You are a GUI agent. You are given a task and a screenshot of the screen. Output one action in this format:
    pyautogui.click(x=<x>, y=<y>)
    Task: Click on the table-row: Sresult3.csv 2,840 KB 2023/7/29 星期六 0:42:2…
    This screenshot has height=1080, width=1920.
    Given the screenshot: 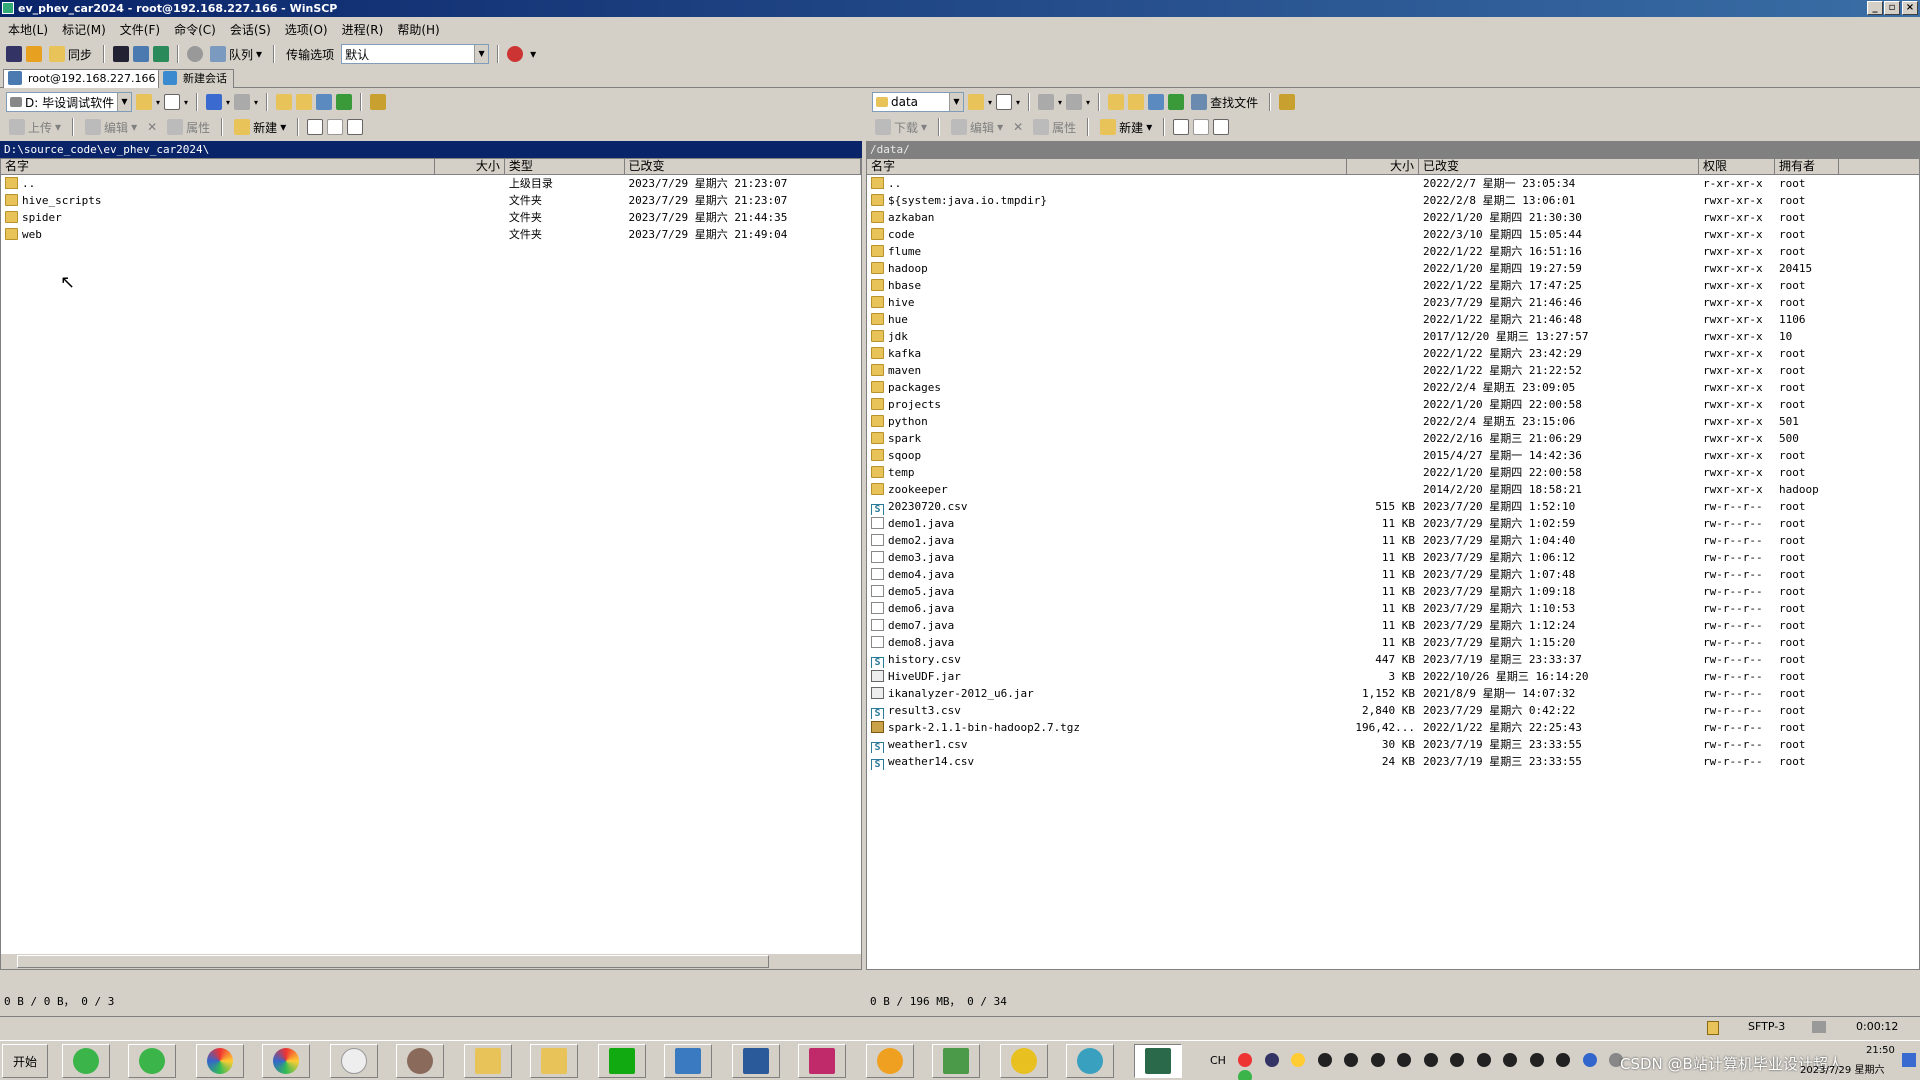 What is the action you would take?
    pyautogui.click(x=1393, y=710)
    